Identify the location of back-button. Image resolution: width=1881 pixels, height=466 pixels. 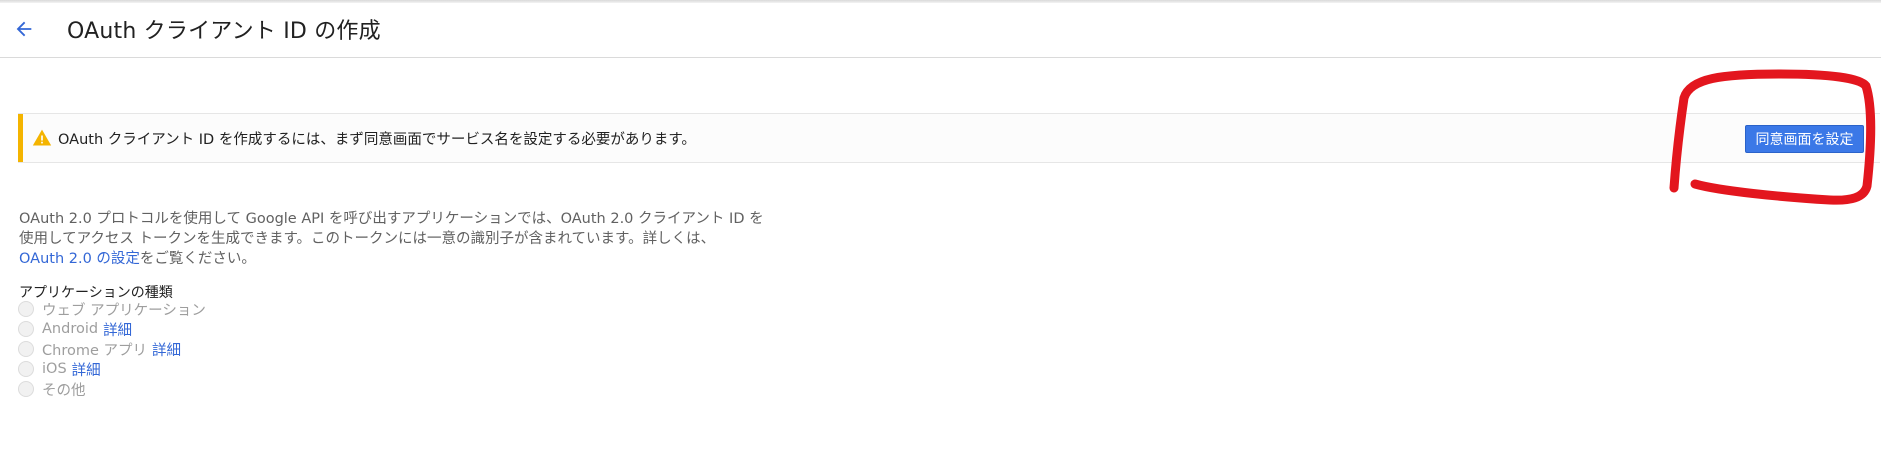
(24, 29).